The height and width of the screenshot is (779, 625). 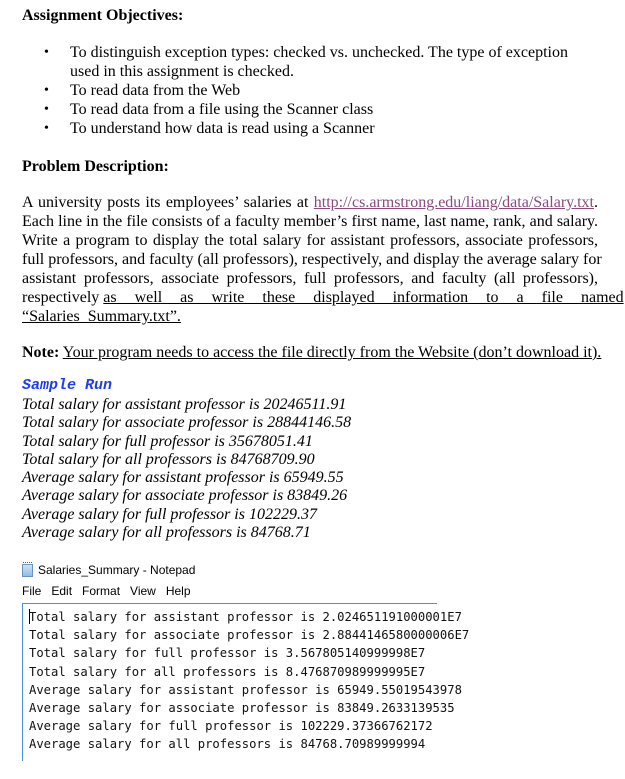 I want to click on output-filename: “Salaries_Summary.txt”., so click(x=101, y=316).